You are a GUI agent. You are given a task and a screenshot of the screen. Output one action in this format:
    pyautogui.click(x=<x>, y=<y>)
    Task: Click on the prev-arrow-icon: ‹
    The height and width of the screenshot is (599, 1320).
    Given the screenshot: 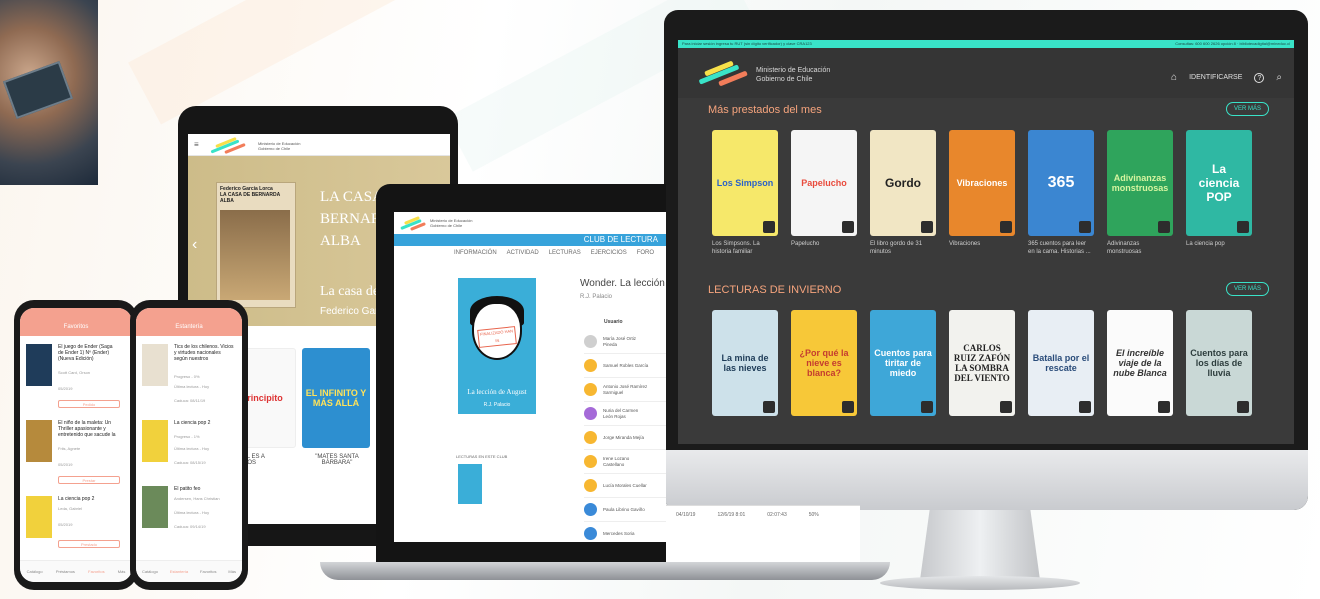 What is the action you would take?
    pyautogui.click(x=194, y=245)
    